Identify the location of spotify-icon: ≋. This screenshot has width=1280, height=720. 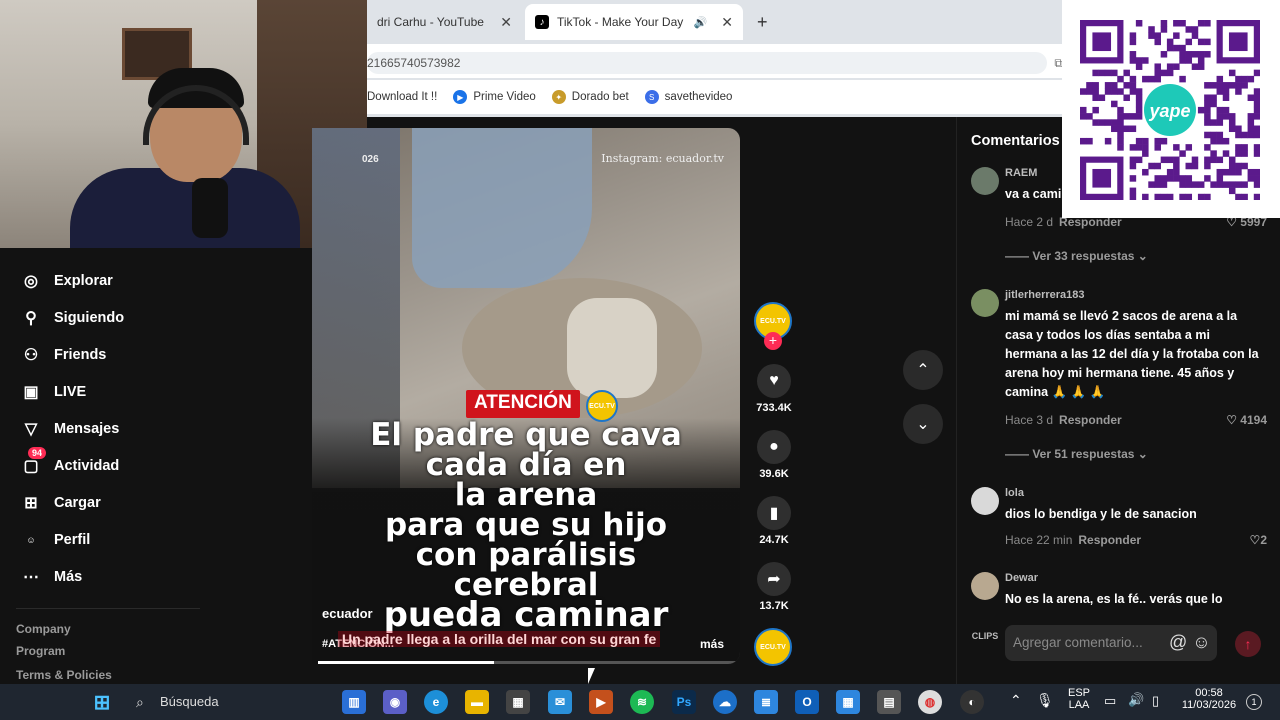
(642, 702).